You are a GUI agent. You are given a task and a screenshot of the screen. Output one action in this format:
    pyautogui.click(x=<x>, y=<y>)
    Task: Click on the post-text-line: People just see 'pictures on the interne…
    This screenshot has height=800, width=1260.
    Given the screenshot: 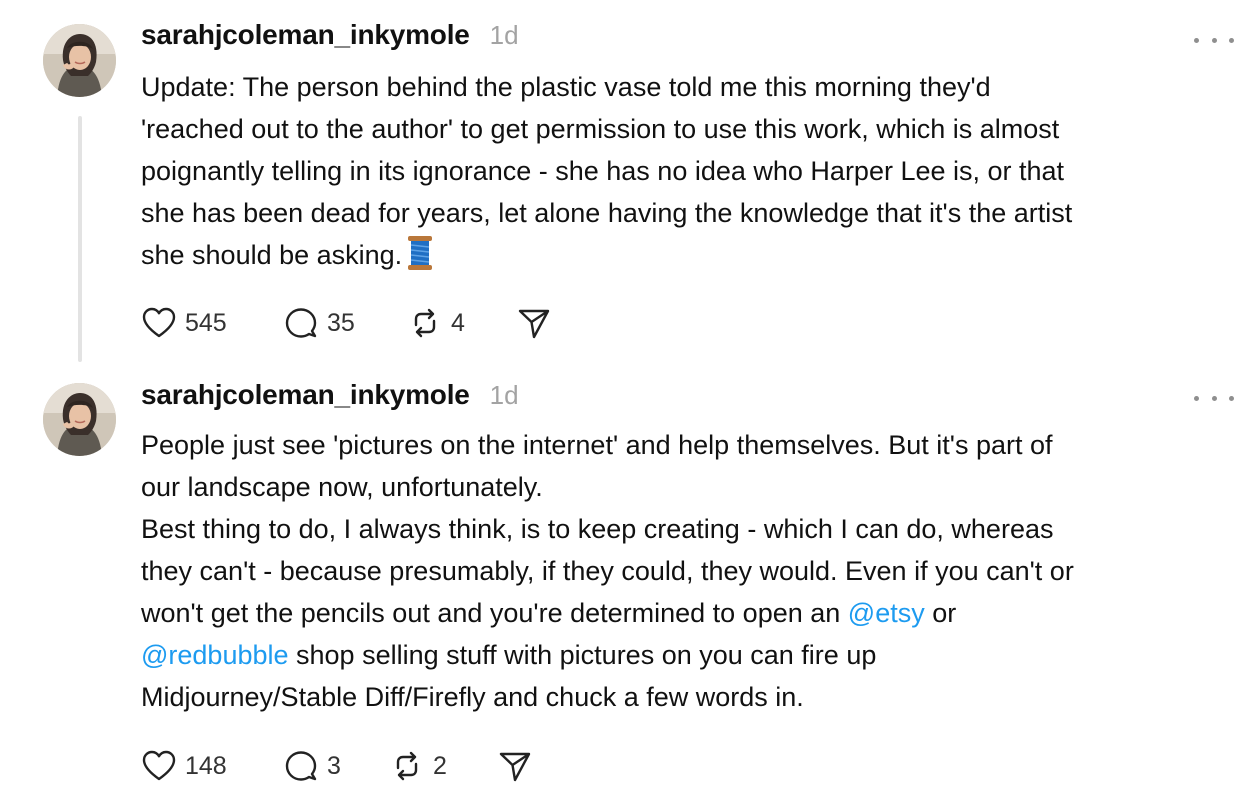 What is the action you would take?
    pyautogui.click(x=597, y=445)
    